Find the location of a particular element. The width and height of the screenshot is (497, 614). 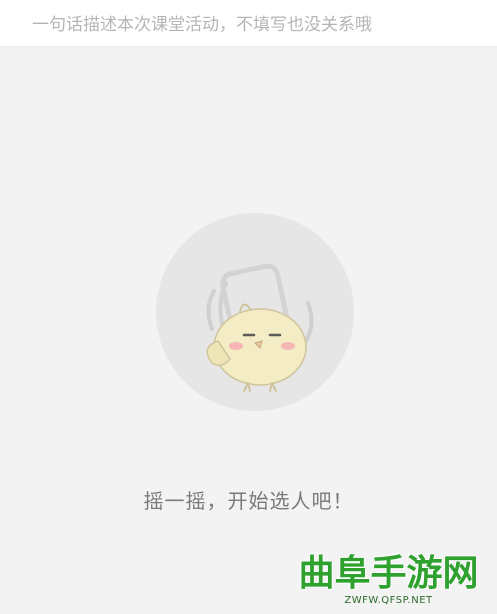

shaking-chick-icon is located at coordinates (260, 327).